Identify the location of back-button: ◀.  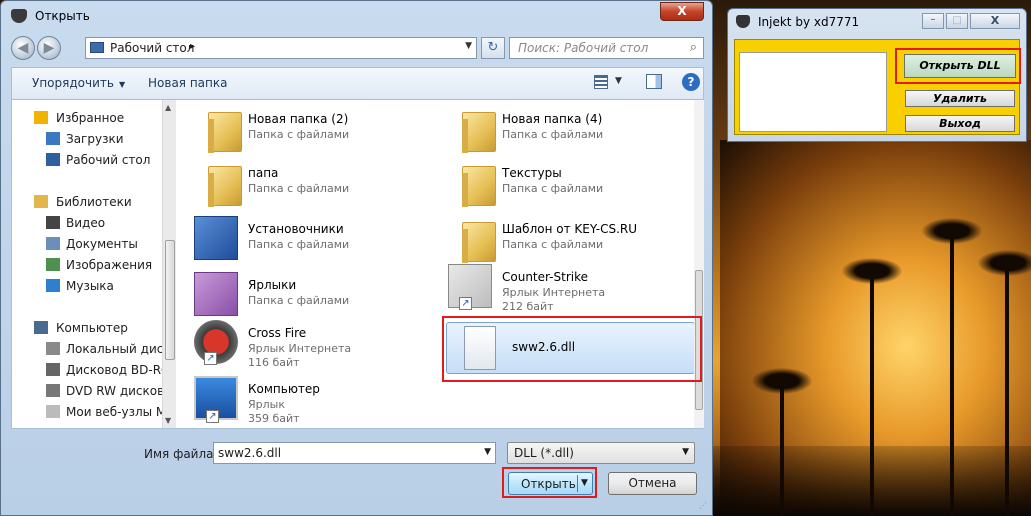
(23, 48).